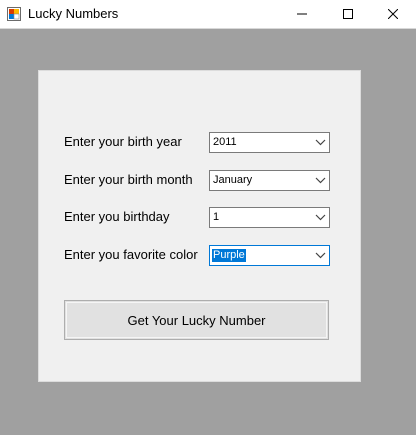 The height and width of the screenshot is (435, 416). I want to click on title-bar: Lucky Numbers, so click(208, 14).